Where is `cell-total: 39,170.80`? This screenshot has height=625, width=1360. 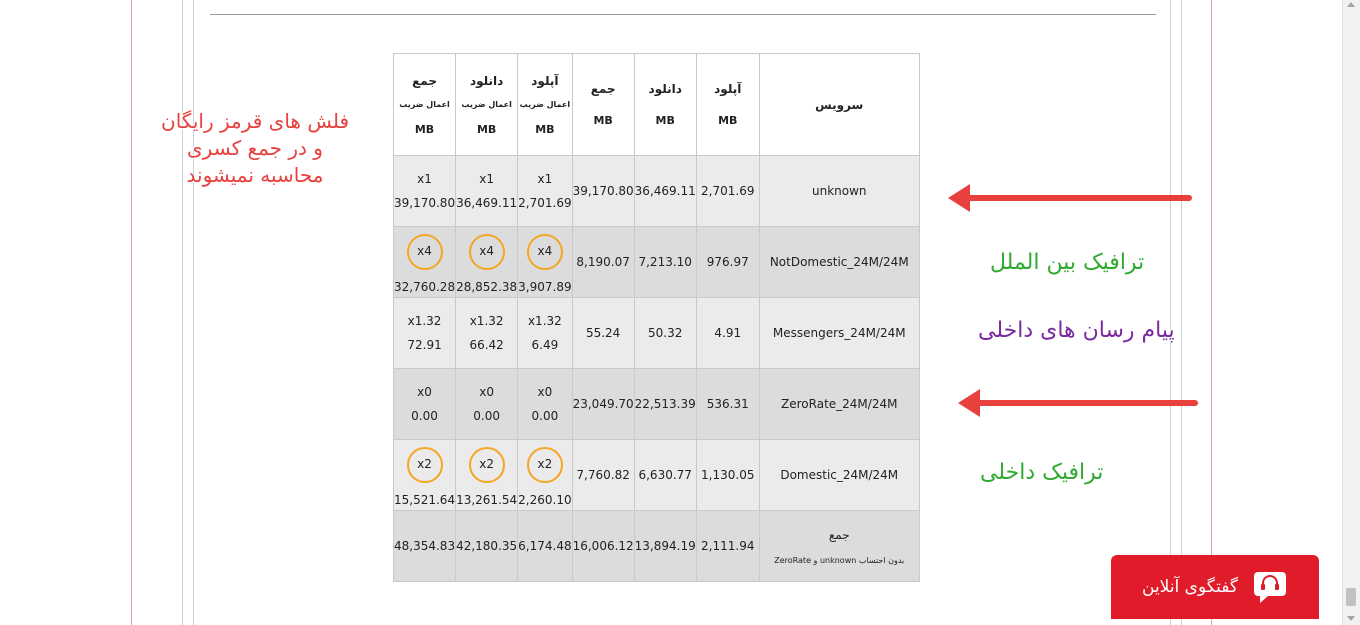 cell-total: 39,170.80 is located at coordinates (603, 191).